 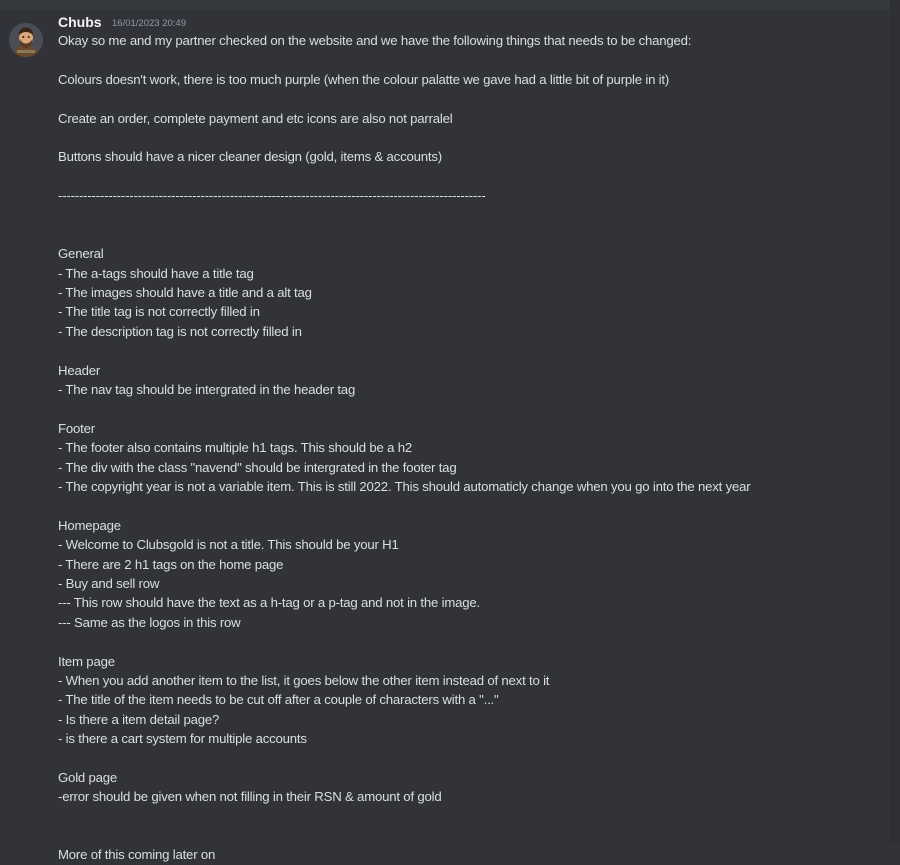 What do you see at coordinates (156, 273) in the screenshot?
I see `message-line: - The a-tags should have a title tag` at bounding box center [156, 273].